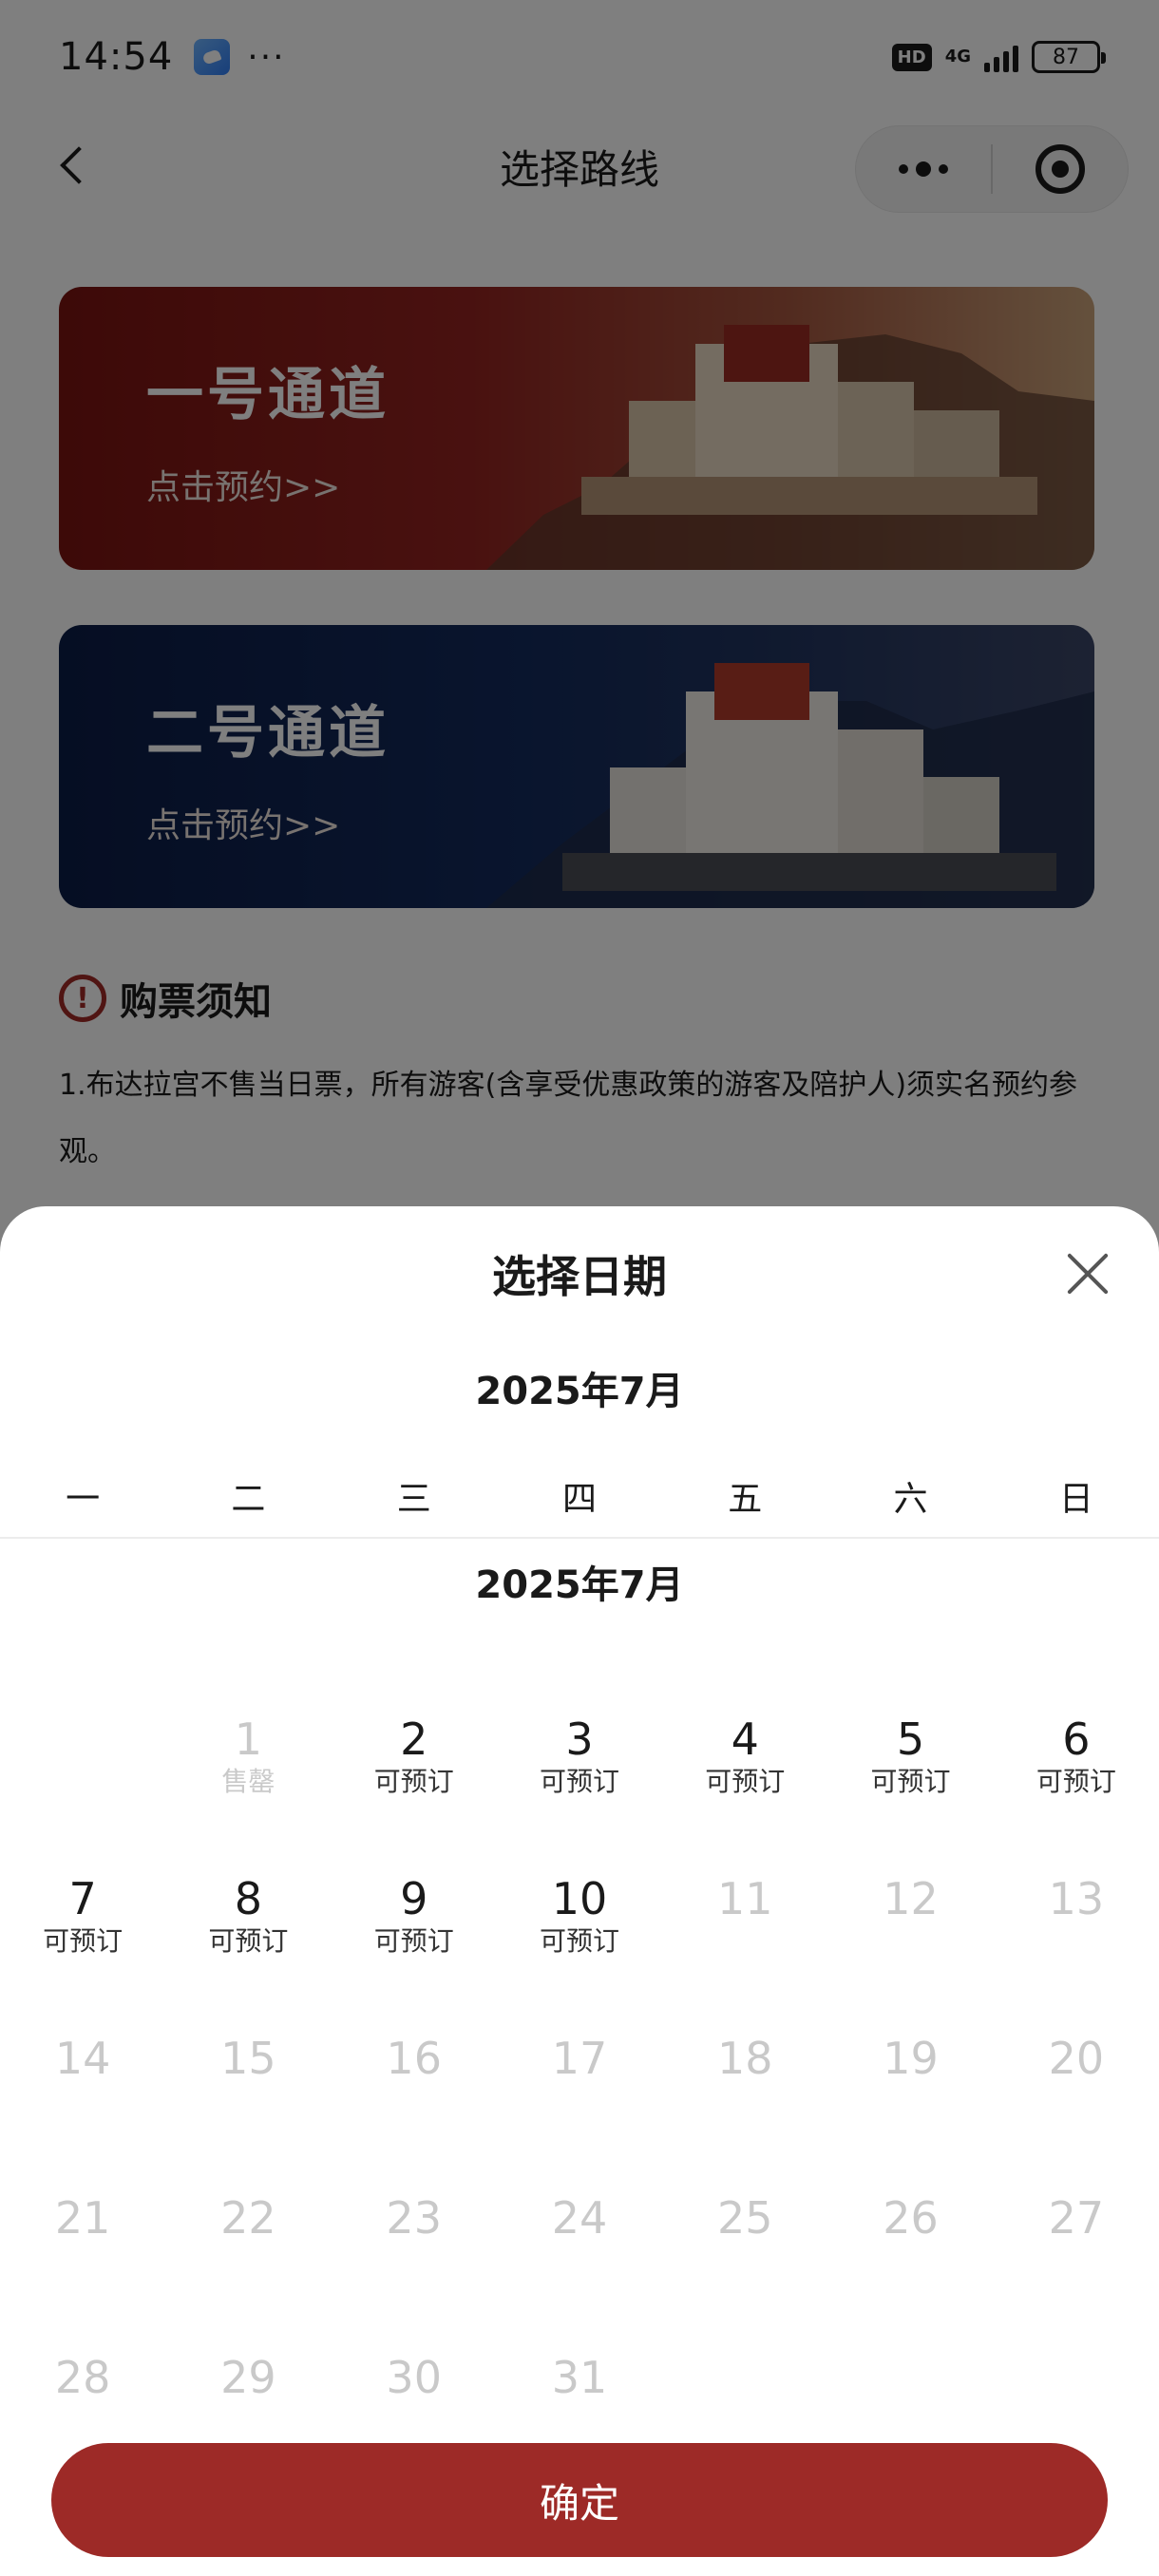 The width and height of the screenshot is (1159, 2576). Describe the element at coordinates (1076, 2218) in the screenshot. I see `day-number: 27` at that location.